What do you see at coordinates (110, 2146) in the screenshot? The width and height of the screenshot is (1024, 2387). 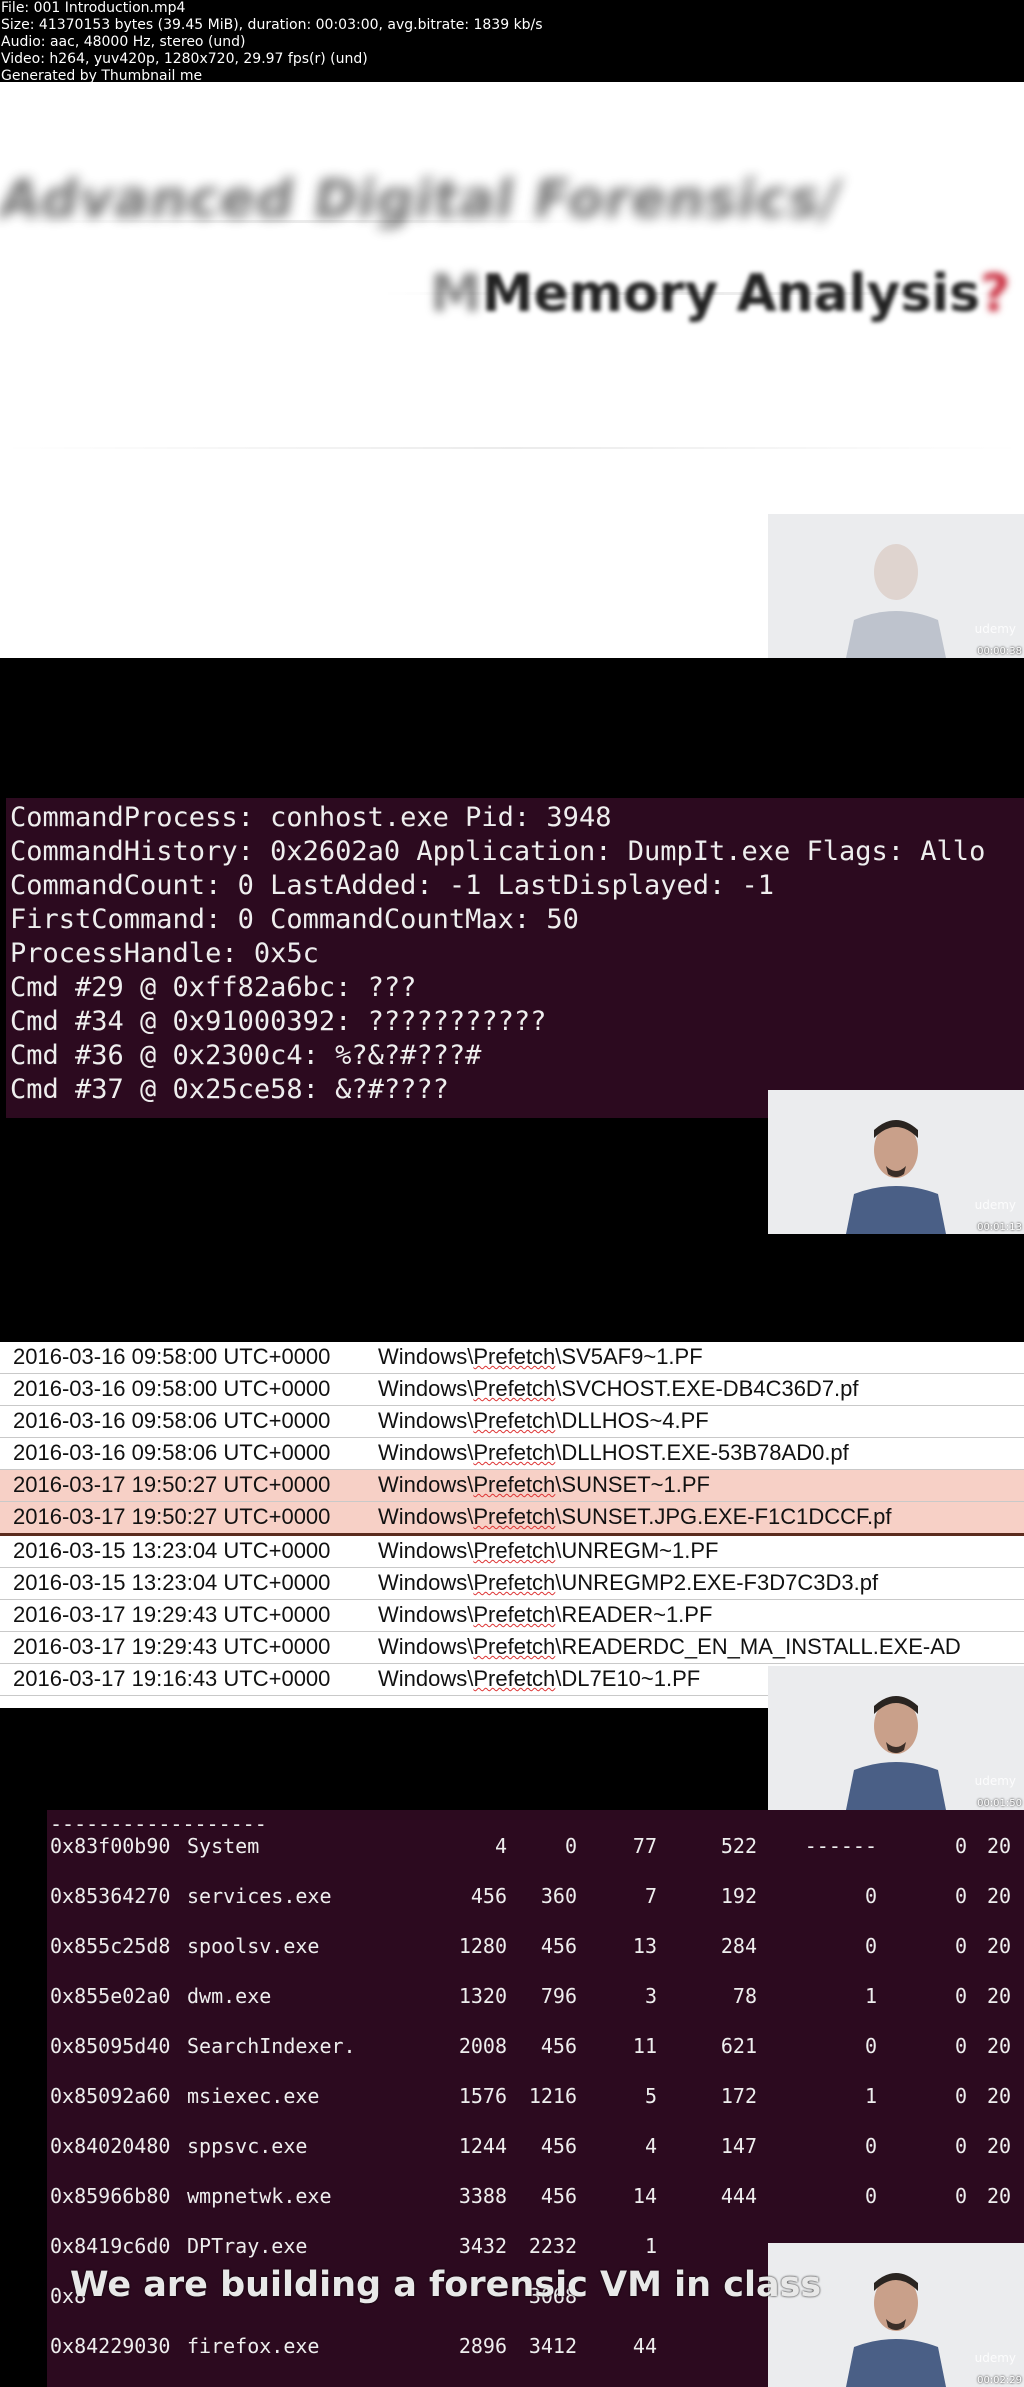 I see `process-cell-offset: 0x84020480` at bounding box center [110, 2146].